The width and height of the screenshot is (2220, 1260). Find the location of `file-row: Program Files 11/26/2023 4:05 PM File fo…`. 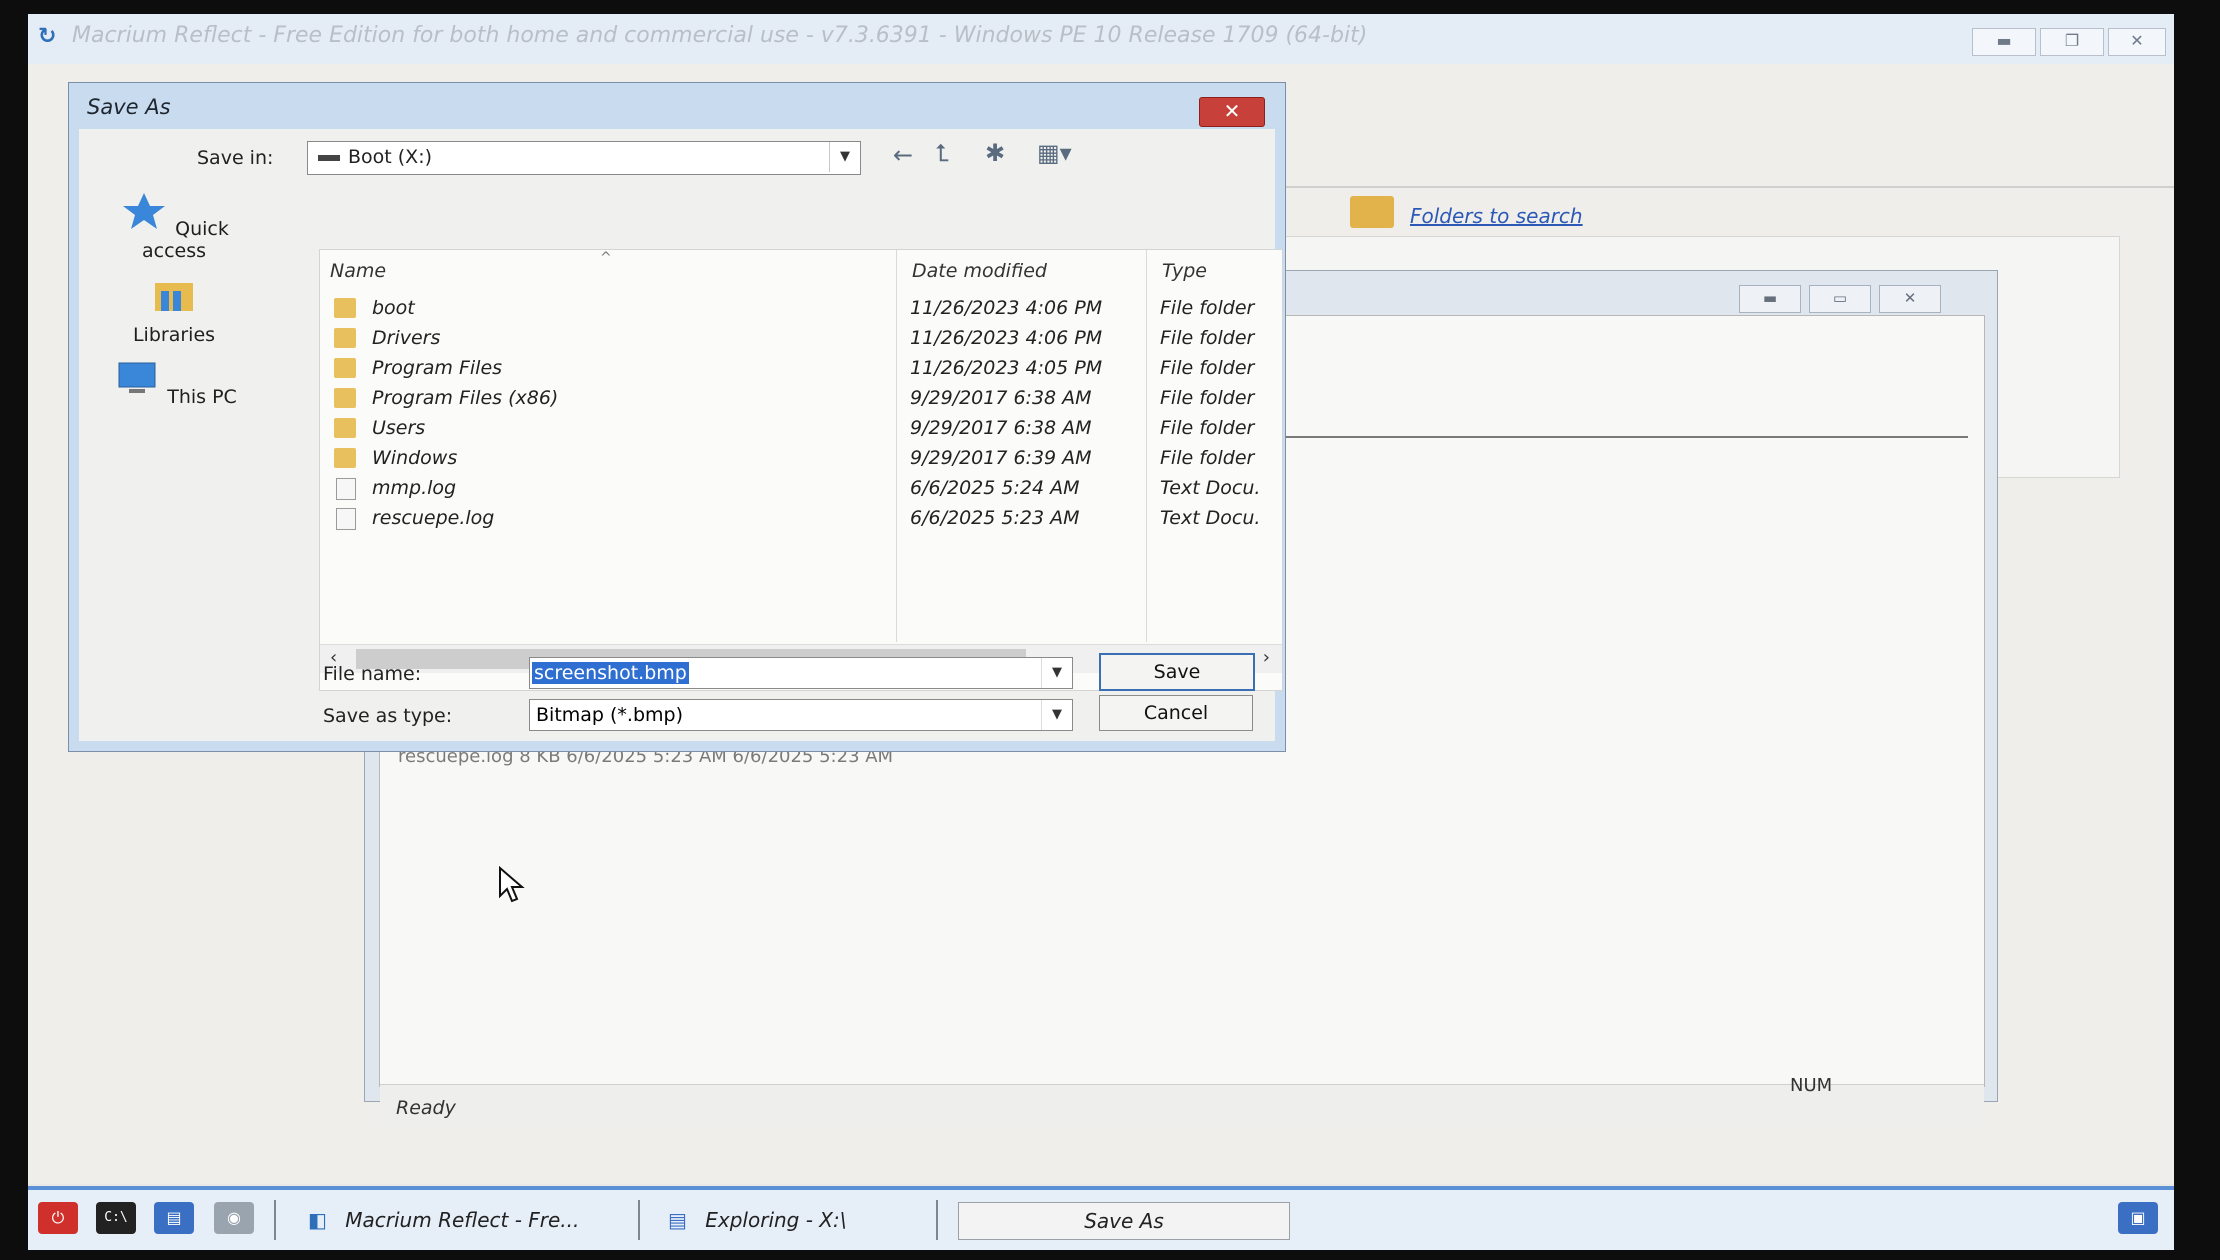

file-row: Program Files 11/26/2023 4:05 PM File fo… is located at coordinates (801, 369).